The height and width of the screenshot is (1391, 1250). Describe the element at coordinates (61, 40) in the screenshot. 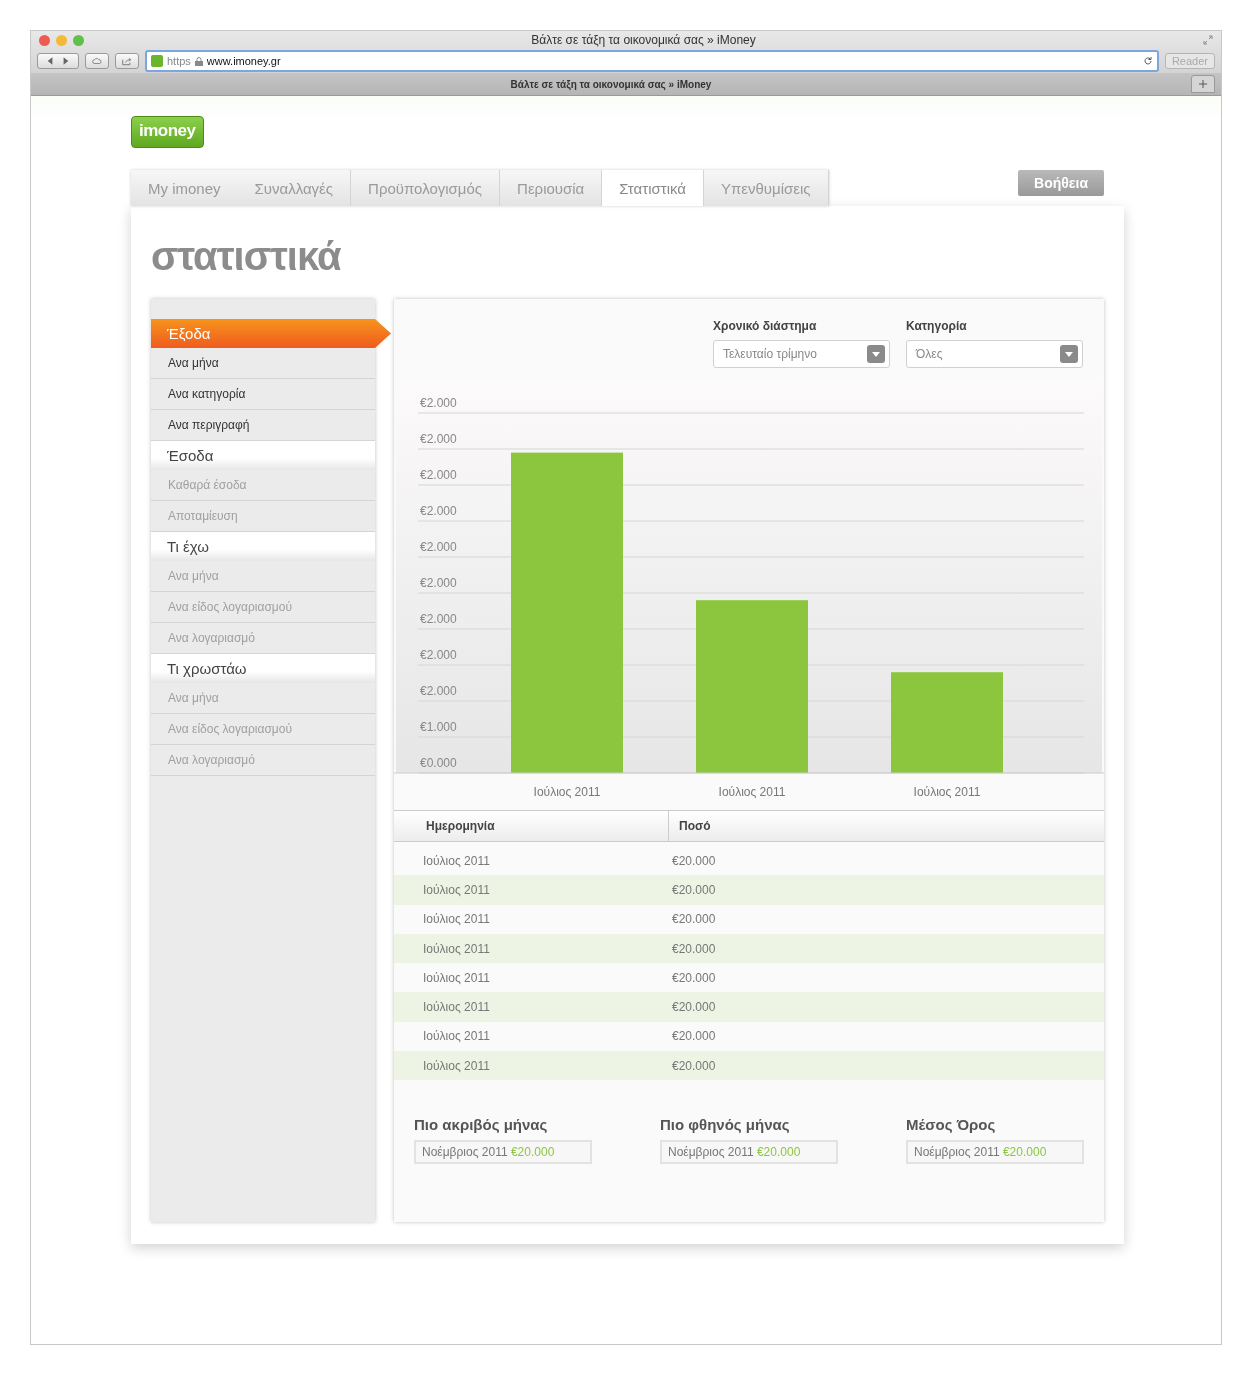

I see `minimize-icon` at that location.